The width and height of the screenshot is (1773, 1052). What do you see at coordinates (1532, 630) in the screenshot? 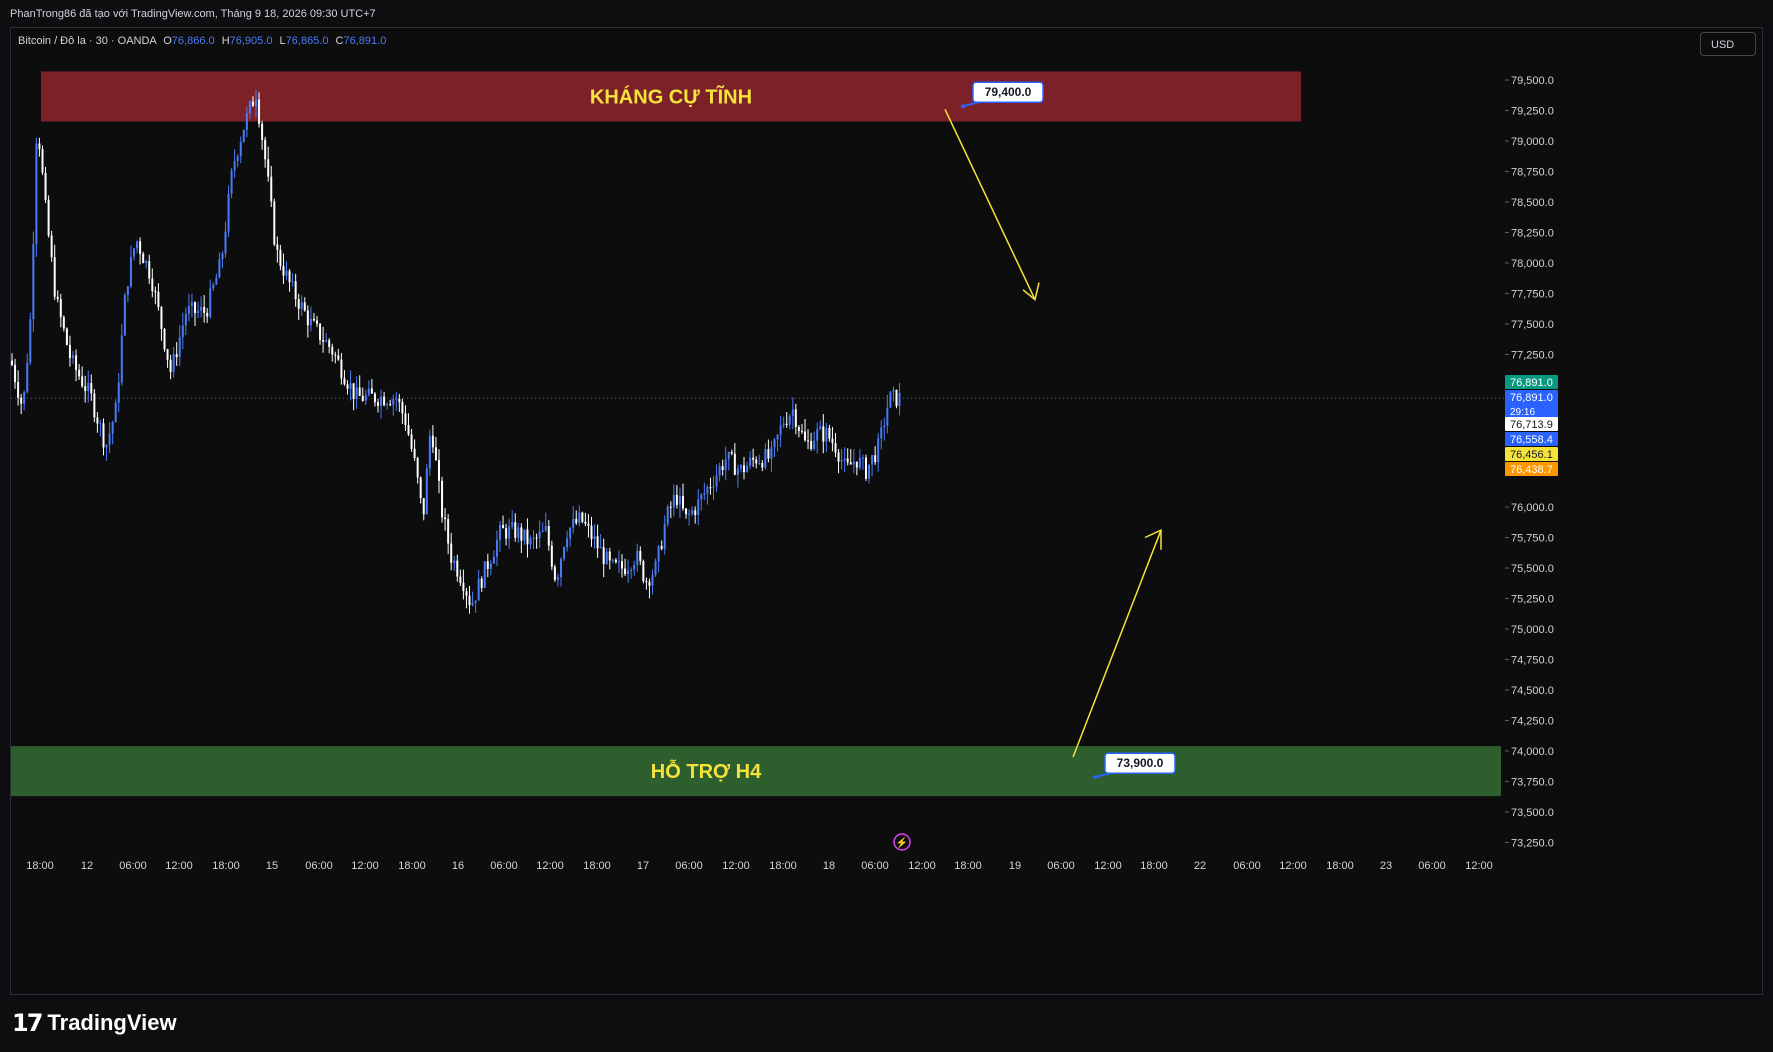
I see `y-tick-label: 75,000.0` at bounding box center [1532, 630].